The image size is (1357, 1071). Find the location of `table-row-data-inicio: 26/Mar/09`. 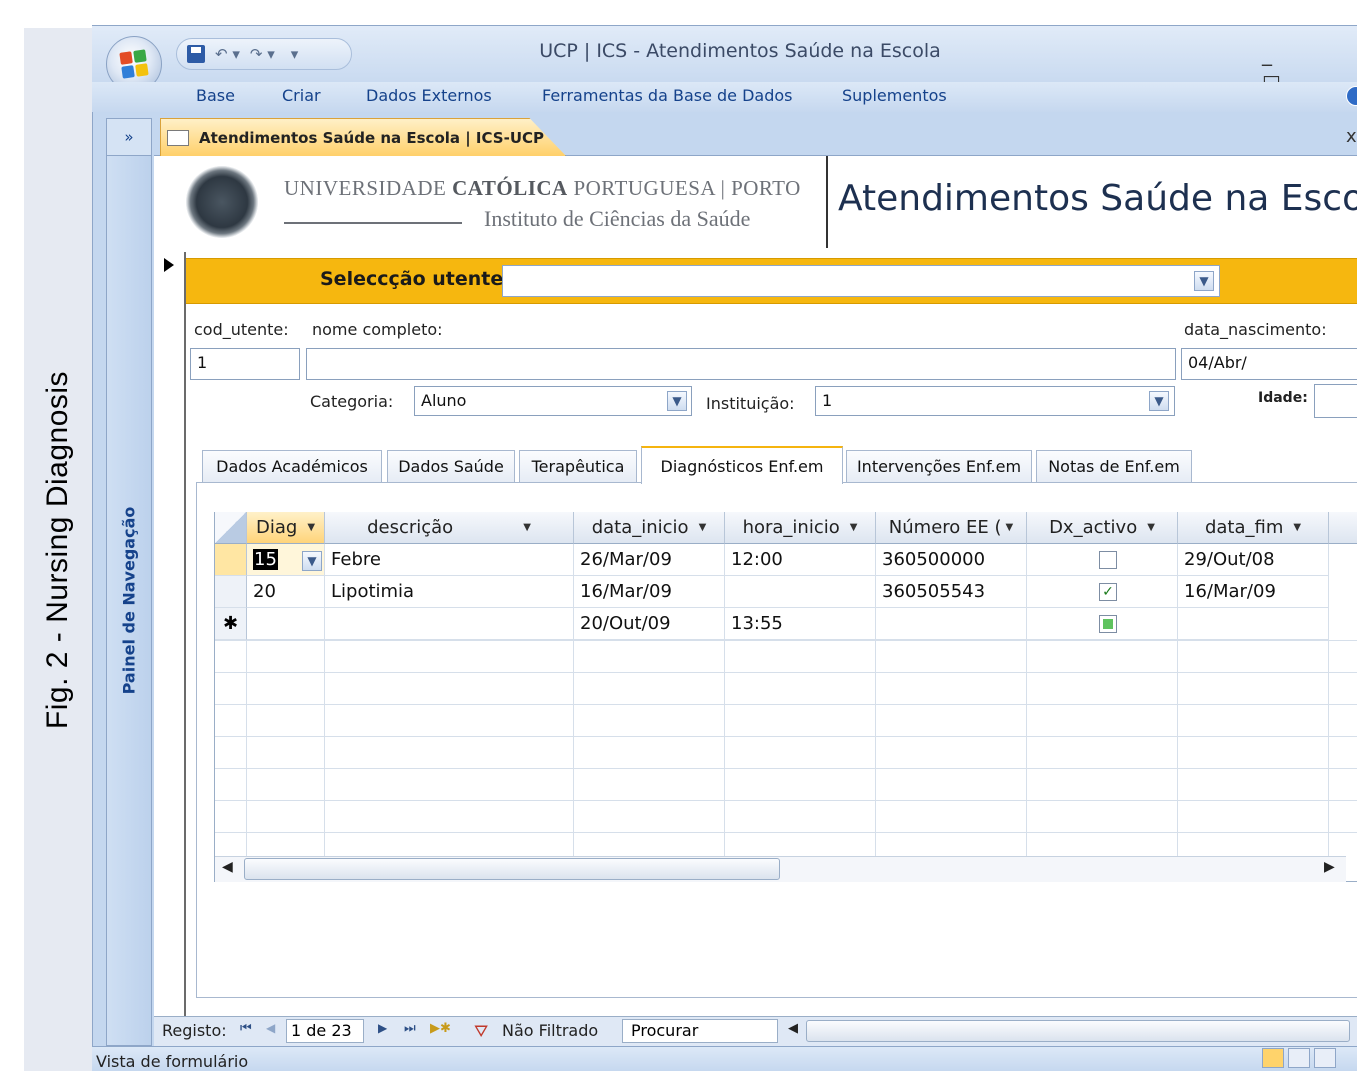

table-row-data-inicio: 26/Mar/09 is located at coordinates (649, 560).